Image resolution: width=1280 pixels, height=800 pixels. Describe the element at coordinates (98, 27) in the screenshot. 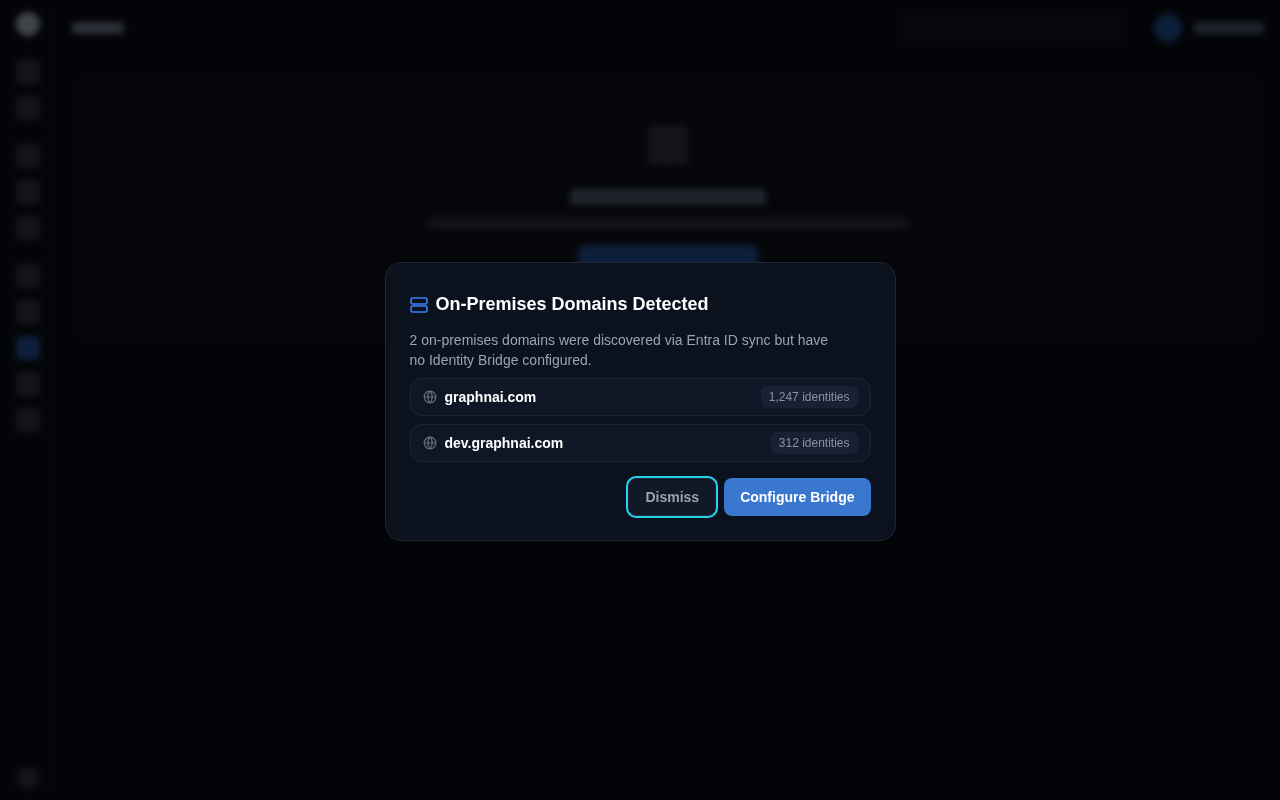

I see `blurred-page-title` at that location.